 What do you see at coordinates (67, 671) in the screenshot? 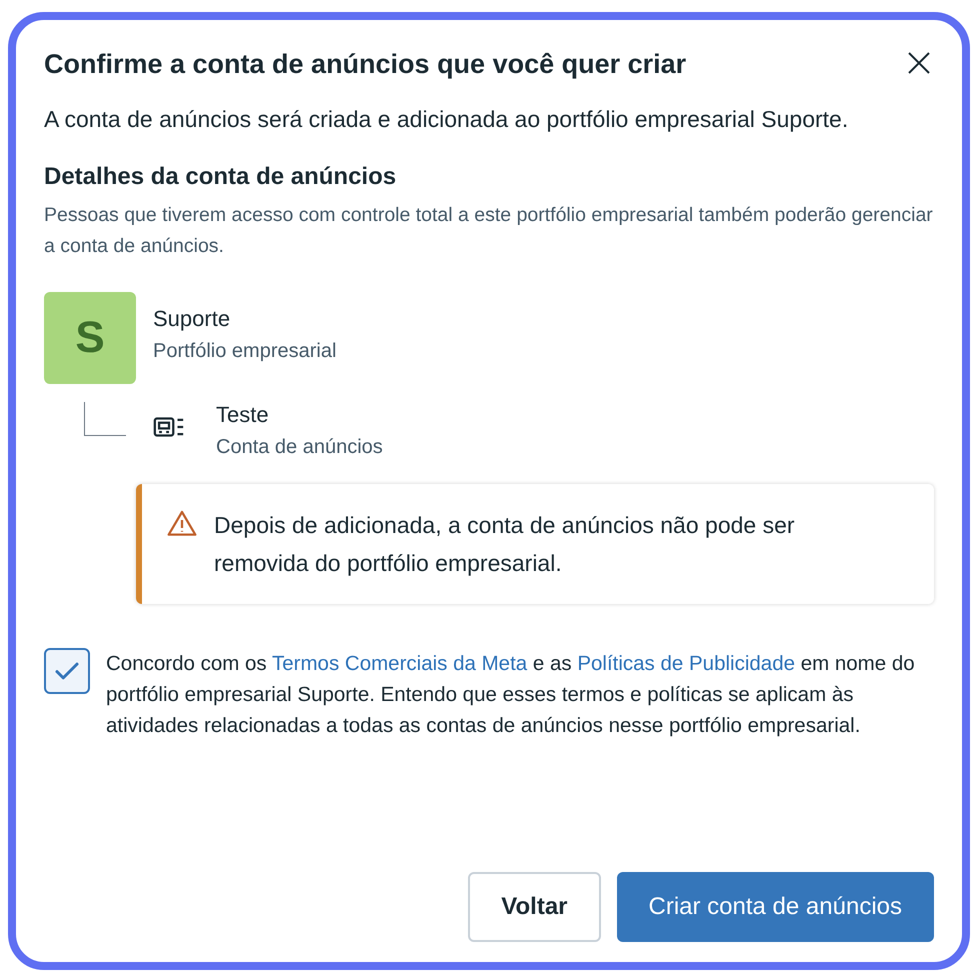
I see `consent-checkbox` at bounding box center [67, 671].